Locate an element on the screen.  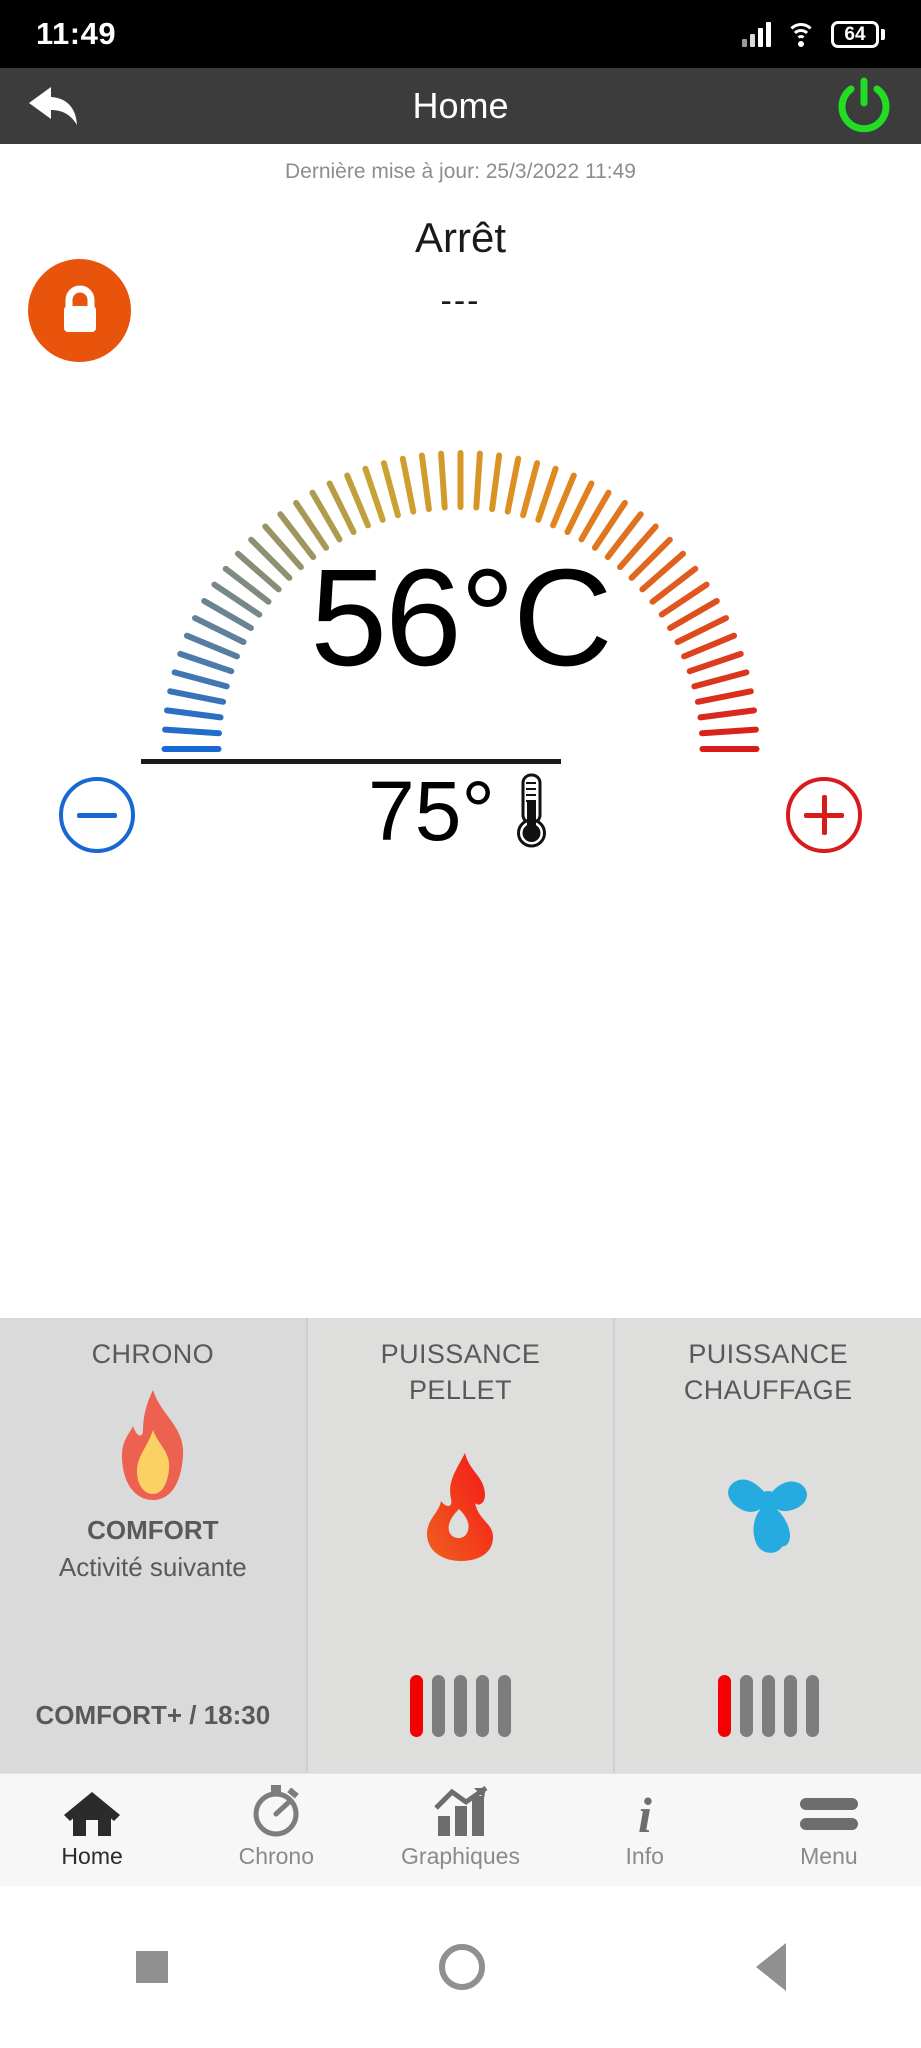
fire-icon is located at coordinates (461, 1509).